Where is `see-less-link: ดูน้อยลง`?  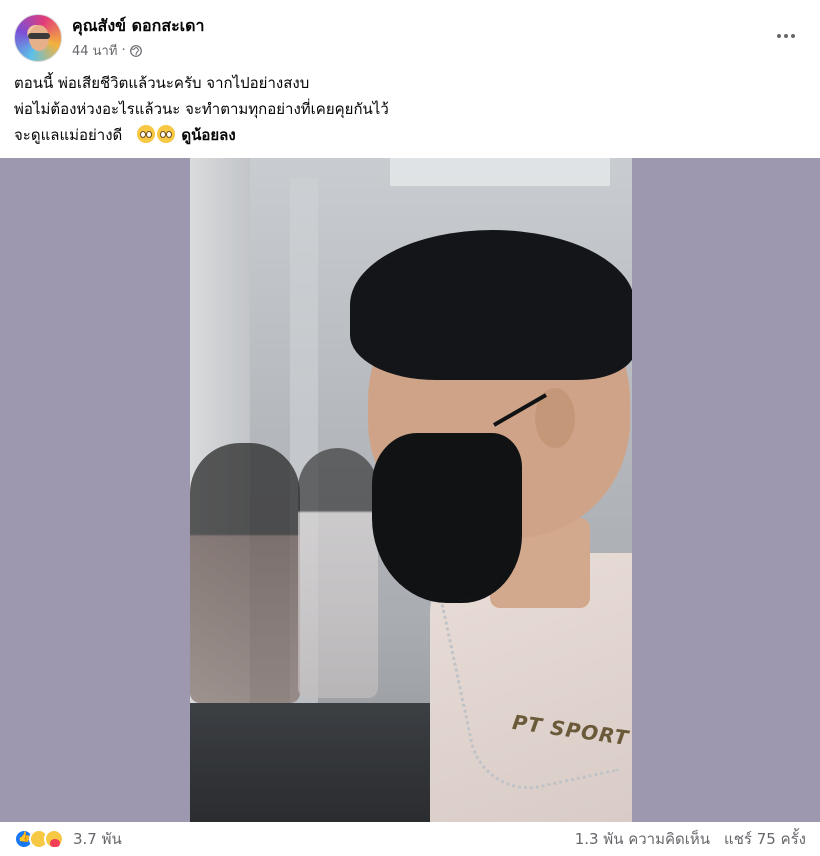 see-less-link: ดูน้อยลง is located at coordinates (208, 135).